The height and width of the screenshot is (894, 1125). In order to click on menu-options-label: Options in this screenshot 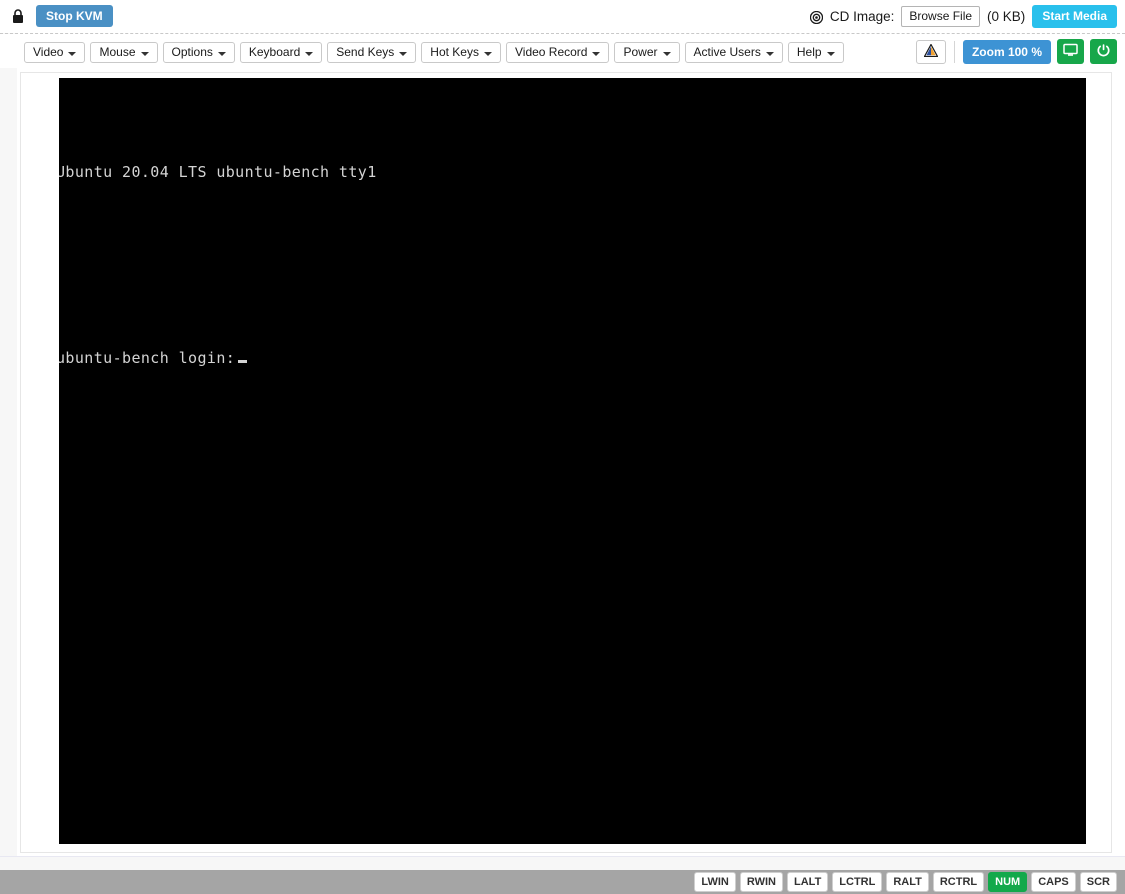, I will do `click(192, 52)`.